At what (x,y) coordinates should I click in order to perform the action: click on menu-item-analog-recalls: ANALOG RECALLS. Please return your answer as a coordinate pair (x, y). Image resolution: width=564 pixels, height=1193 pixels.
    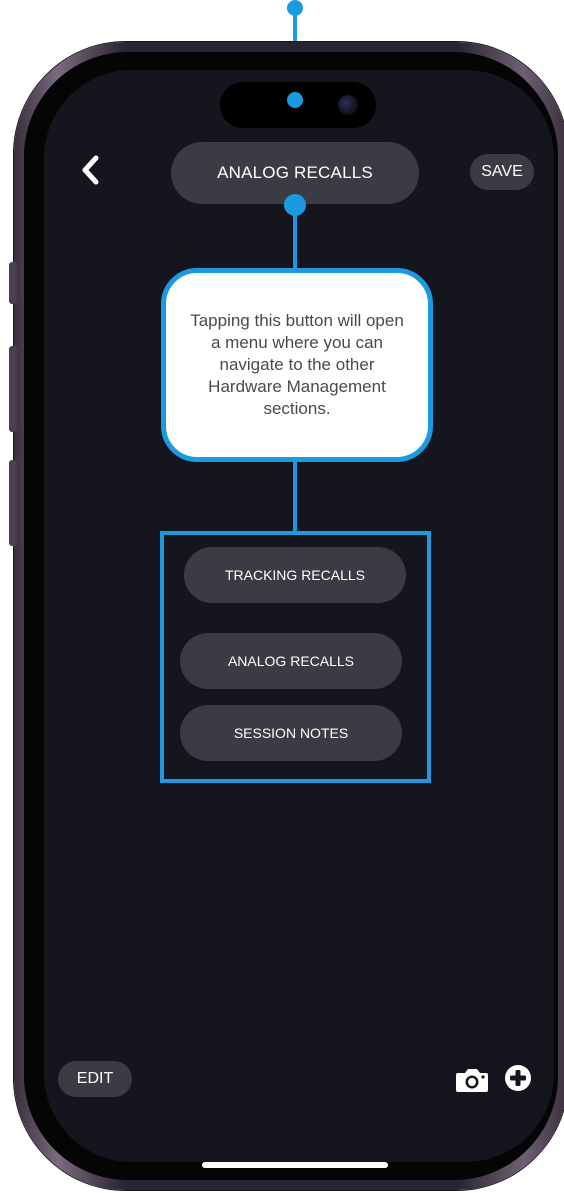
    Looking at the image, I should click on (291, 661).